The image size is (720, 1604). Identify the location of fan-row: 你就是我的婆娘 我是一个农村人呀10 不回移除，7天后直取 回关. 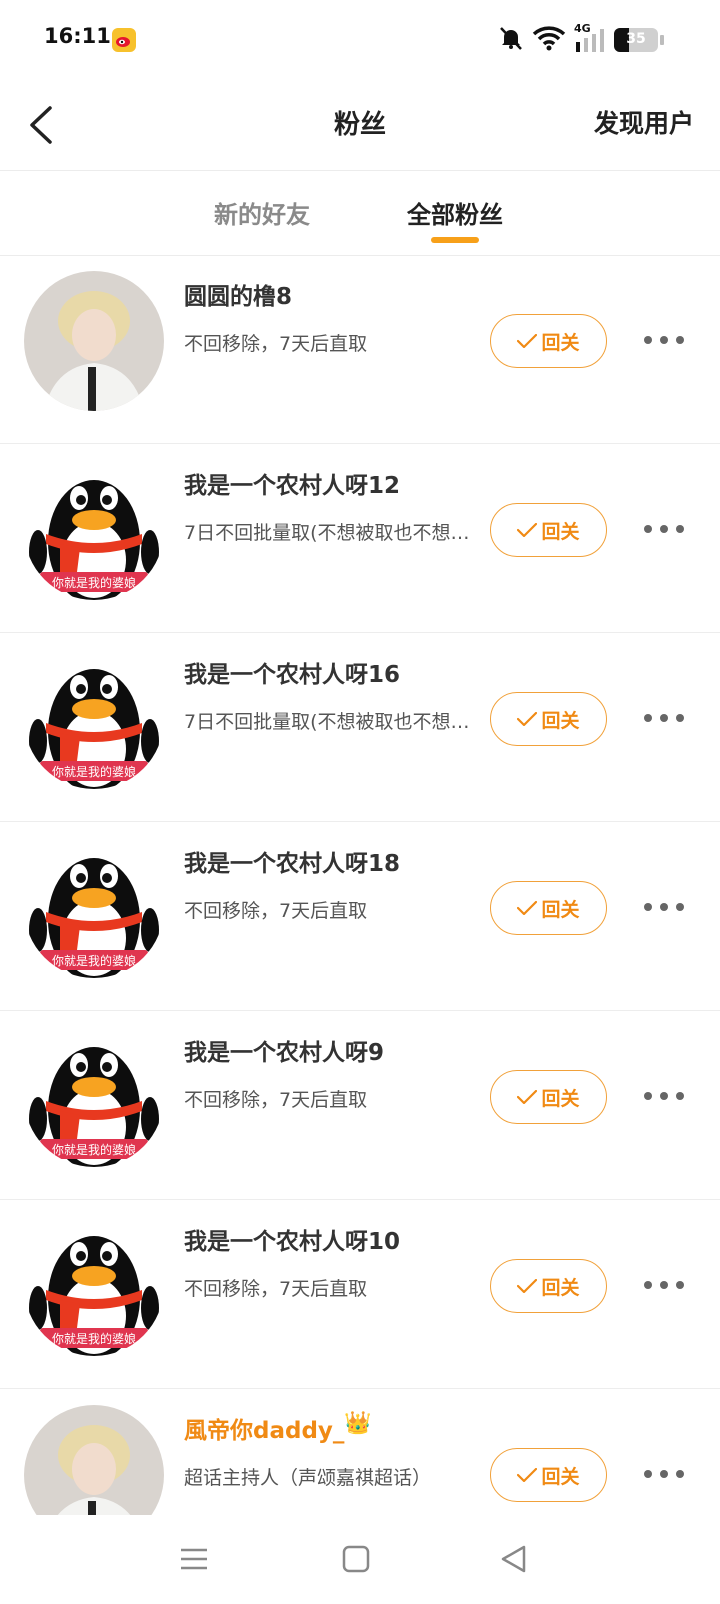
(360, 1294).